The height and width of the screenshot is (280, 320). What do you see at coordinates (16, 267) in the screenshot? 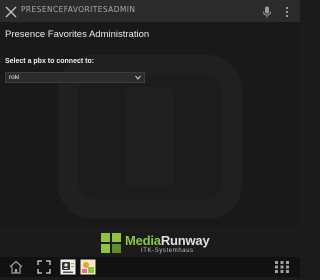
I see `home-icon` at bounding box center [16, 267].